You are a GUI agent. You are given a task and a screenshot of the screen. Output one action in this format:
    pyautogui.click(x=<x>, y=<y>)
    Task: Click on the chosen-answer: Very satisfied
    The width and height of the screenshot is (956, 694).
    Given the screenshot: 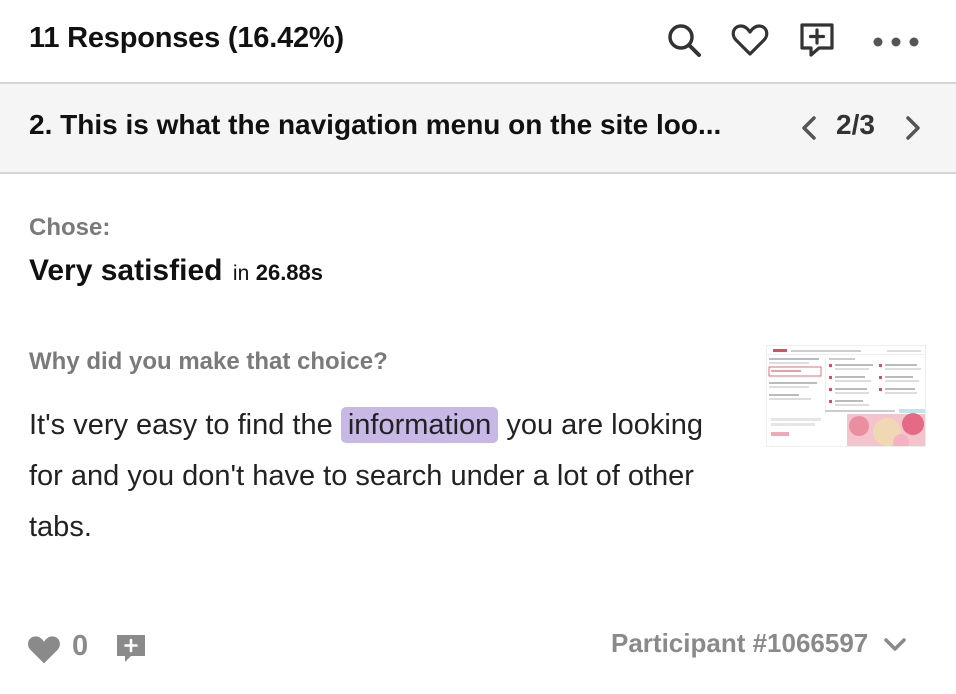 What is the action you would take?
    pyautogui.click(x=126, y=270)
    